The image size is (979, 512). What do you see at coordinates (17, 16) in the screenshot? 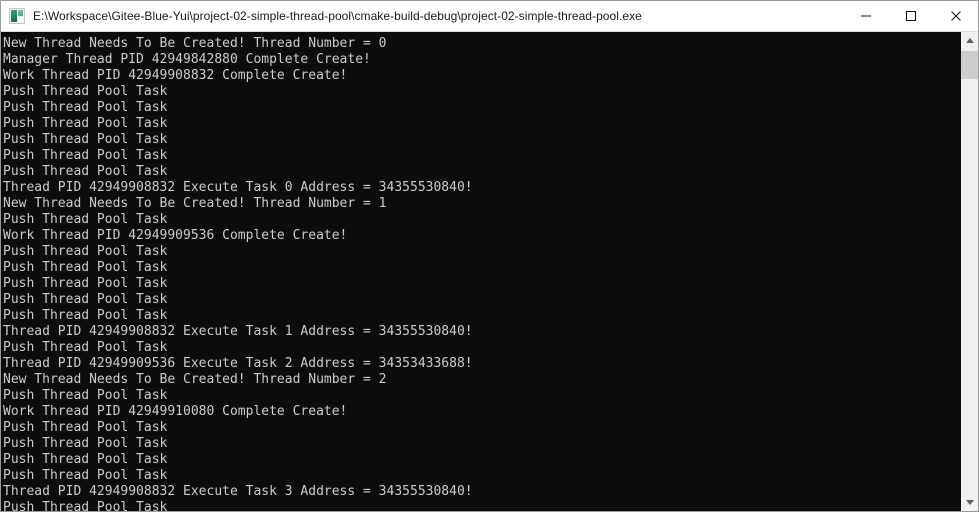
I see `console-app-icon` at bounding box center [17, 16].